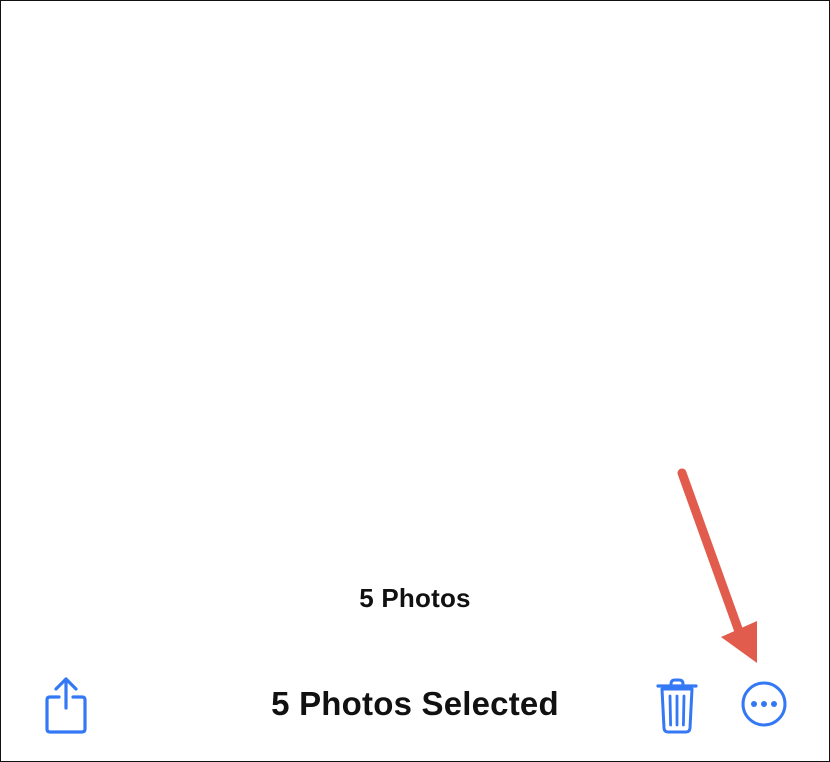  Describe the element at coordinates (415, 598) in the screenshot. I see `photo-count-label: 5 Photos` at that location.